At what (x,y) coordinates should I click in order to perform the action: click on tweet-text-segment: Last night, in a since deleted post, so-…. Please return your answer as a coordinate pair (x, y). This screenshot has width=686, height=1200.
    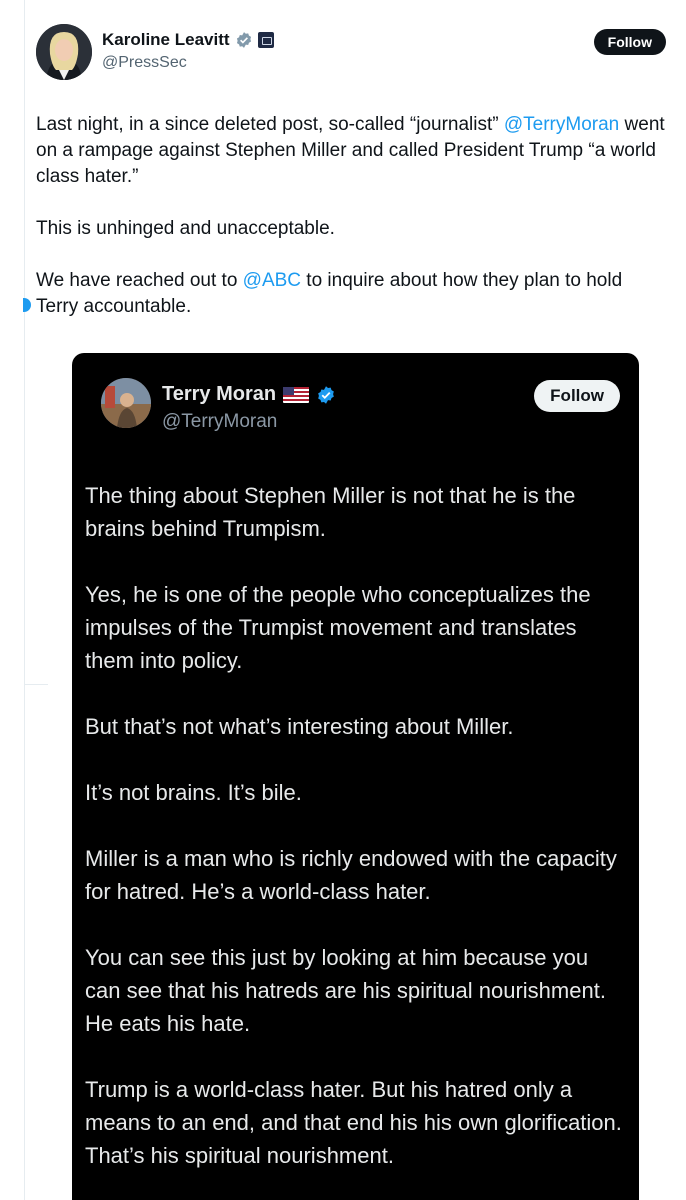
    Looking at the image, I should click on (270, 124).